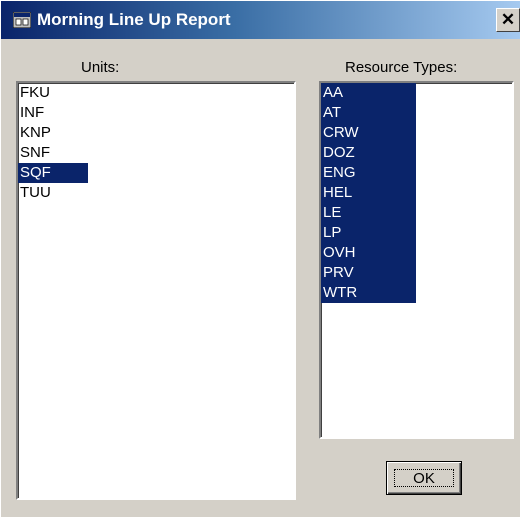  Describe the element at coordinates (368, 93) in the screenshot. I see `resource-type-item: AA` at that location.